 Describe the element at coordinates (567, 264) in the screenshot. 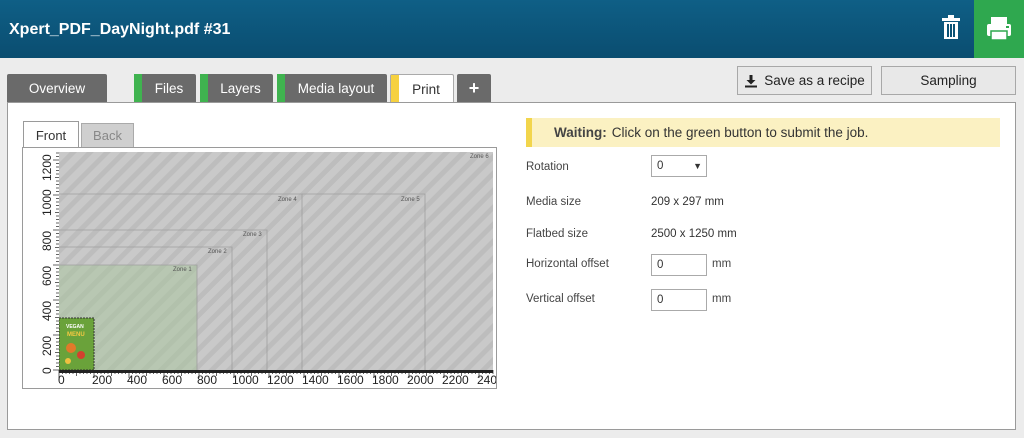

I see `horizontal-offset-label: Horizontal offset` at that location.